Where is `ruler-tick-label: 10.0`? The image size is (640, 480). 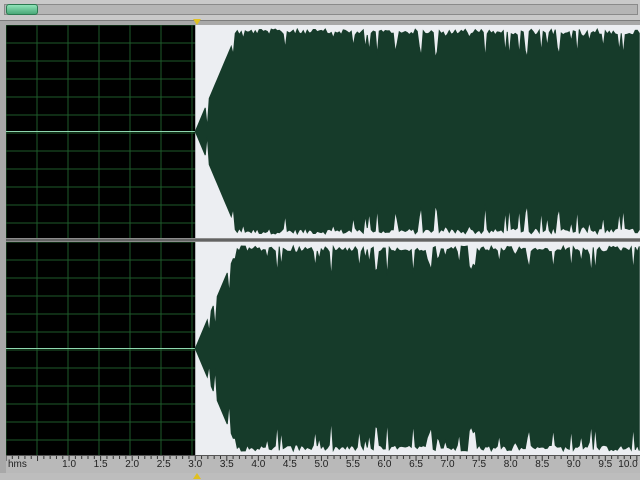
ruler-tick-label: 10.0 is located at coordinates (628, 464).